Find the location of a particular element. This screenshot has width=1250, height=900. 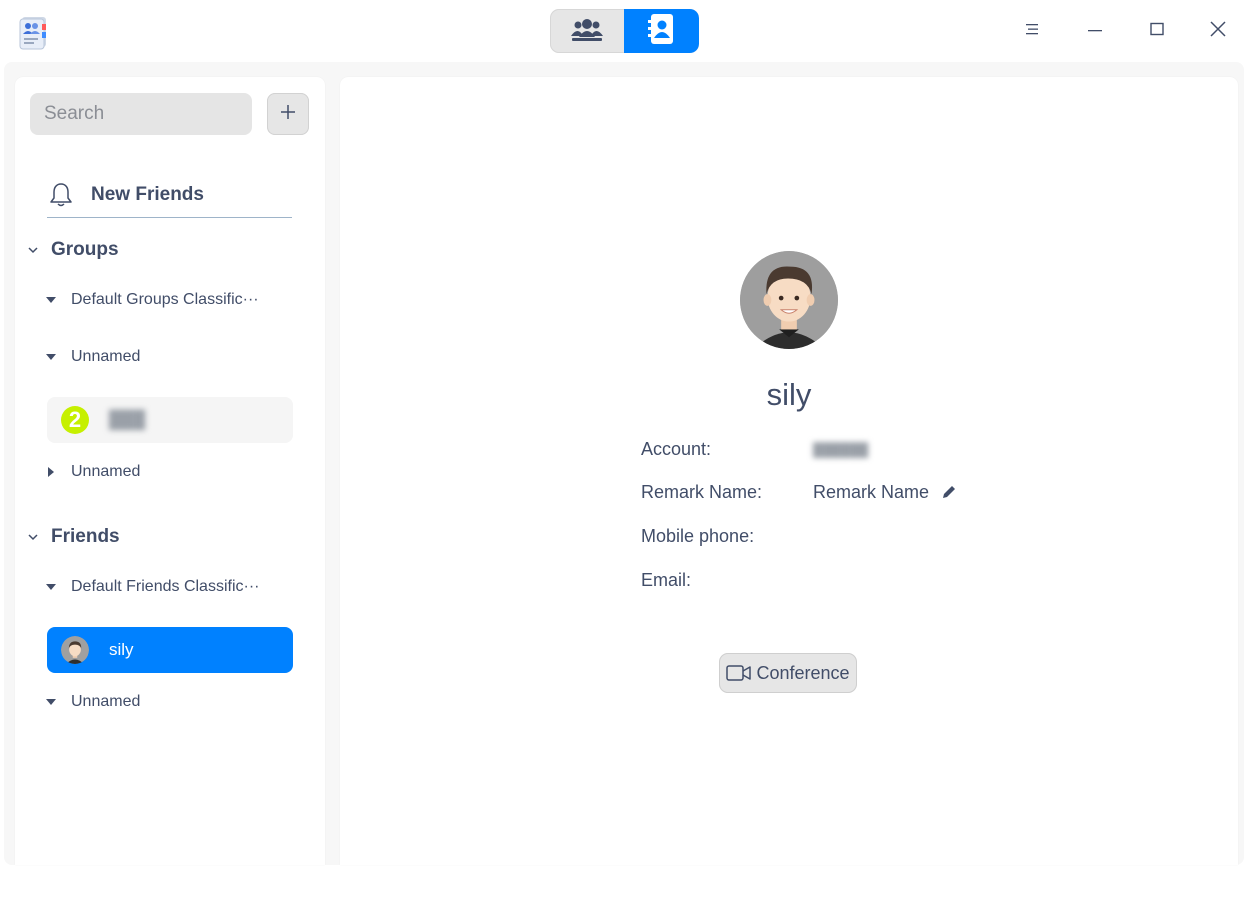

account-row: Account: ██████ is located at coordinates (754, 449).